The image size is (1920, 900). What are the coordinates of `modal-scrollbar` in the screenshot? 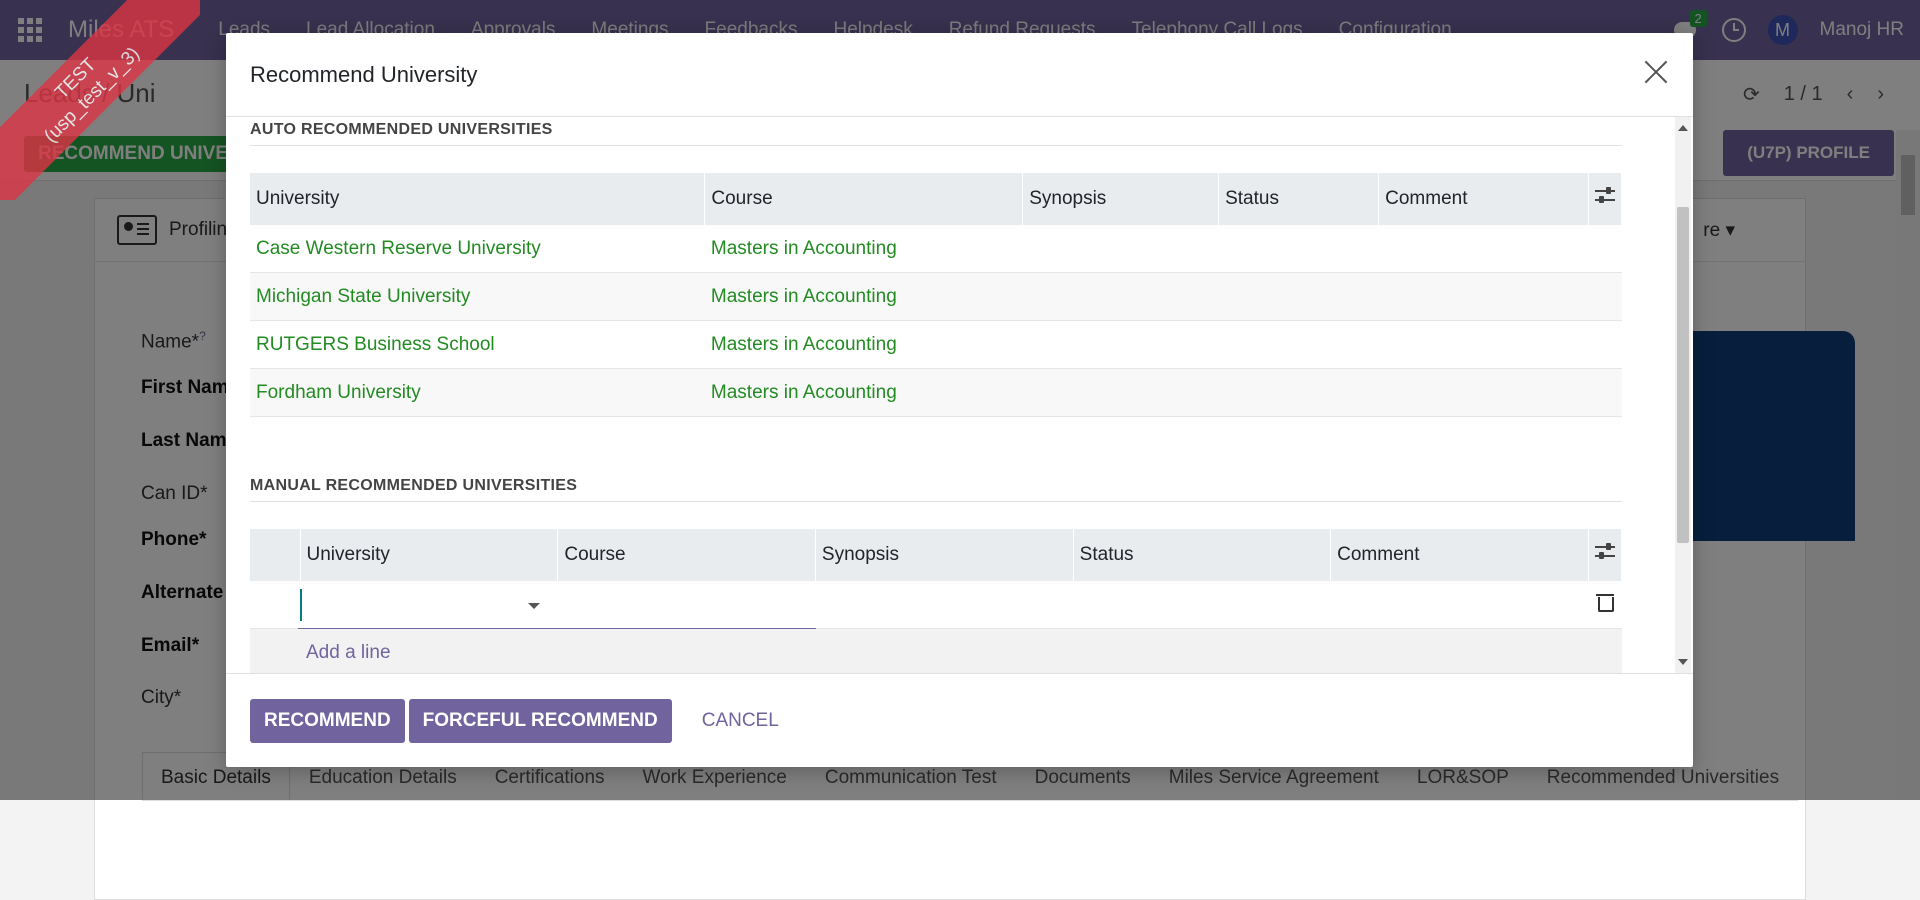 It's located at (1683, 395).